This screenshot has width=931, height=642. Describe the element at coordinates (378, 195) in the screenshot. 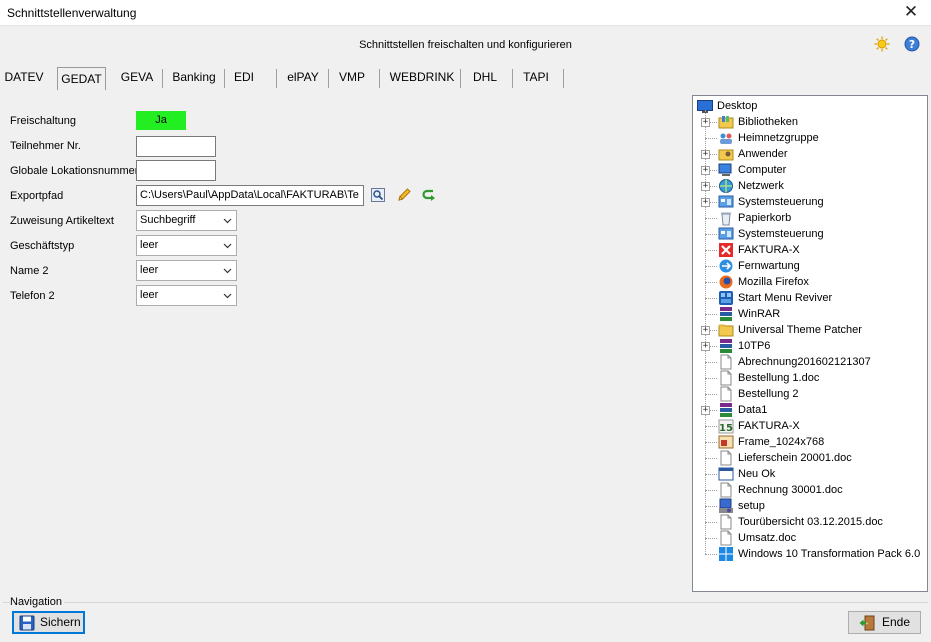

I see `browse-icon` at that location.